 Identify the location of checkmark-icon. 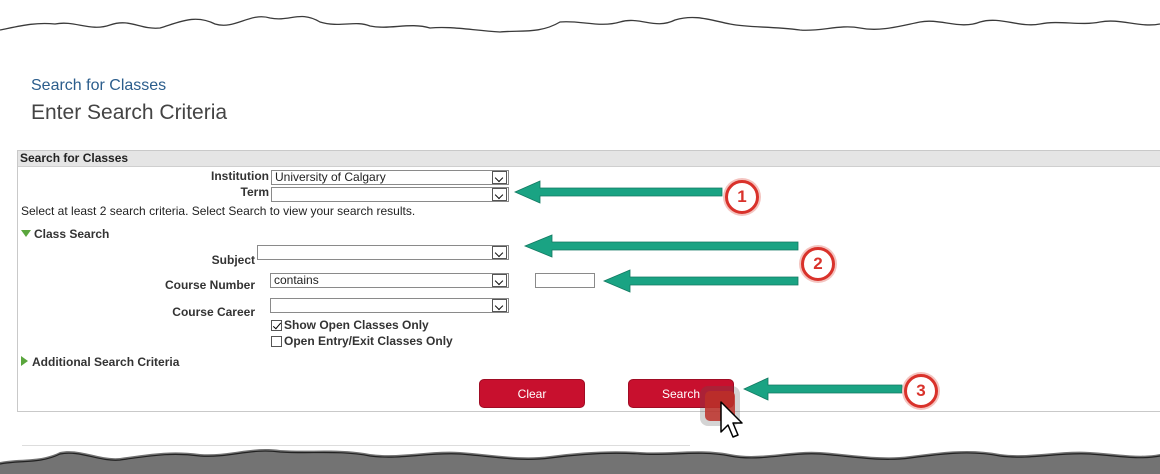
(276, 325).